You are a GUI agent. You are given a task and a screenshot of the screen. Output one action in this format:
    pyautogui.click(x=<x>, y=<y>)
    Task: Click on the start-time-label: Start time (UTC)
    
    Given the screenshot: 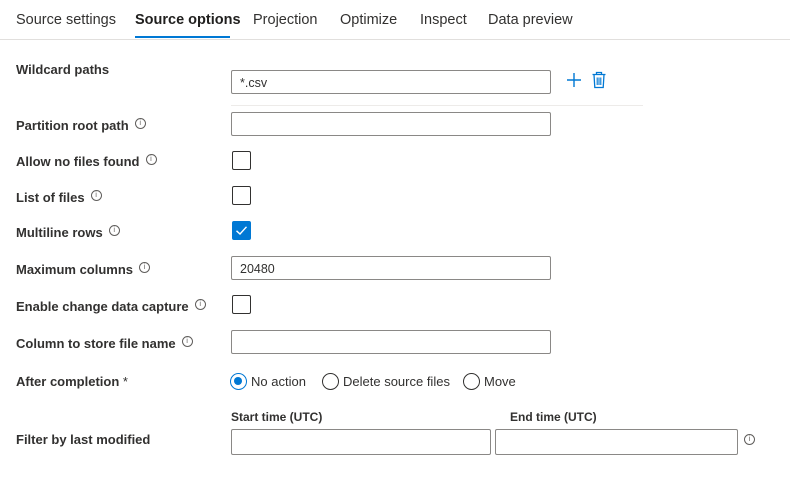 What is the action you would take?
    pyautogui.click(x=277, y=417)
    